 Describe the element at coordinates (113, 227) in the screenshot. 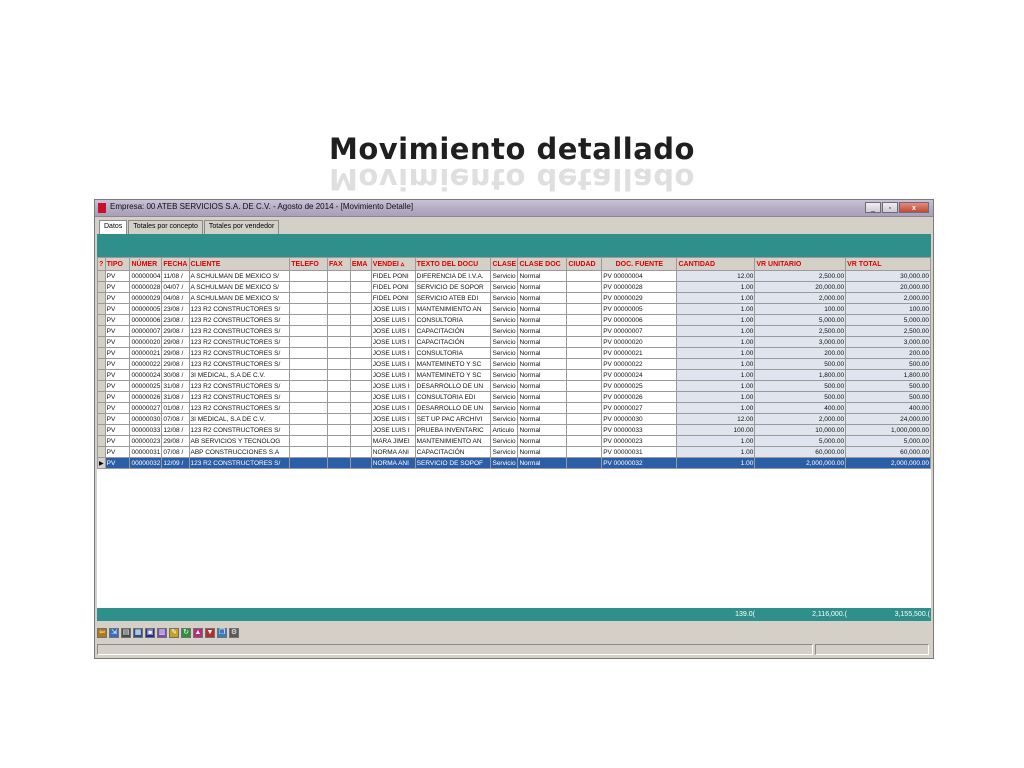

I see `tab-datos: Datos` at that location.